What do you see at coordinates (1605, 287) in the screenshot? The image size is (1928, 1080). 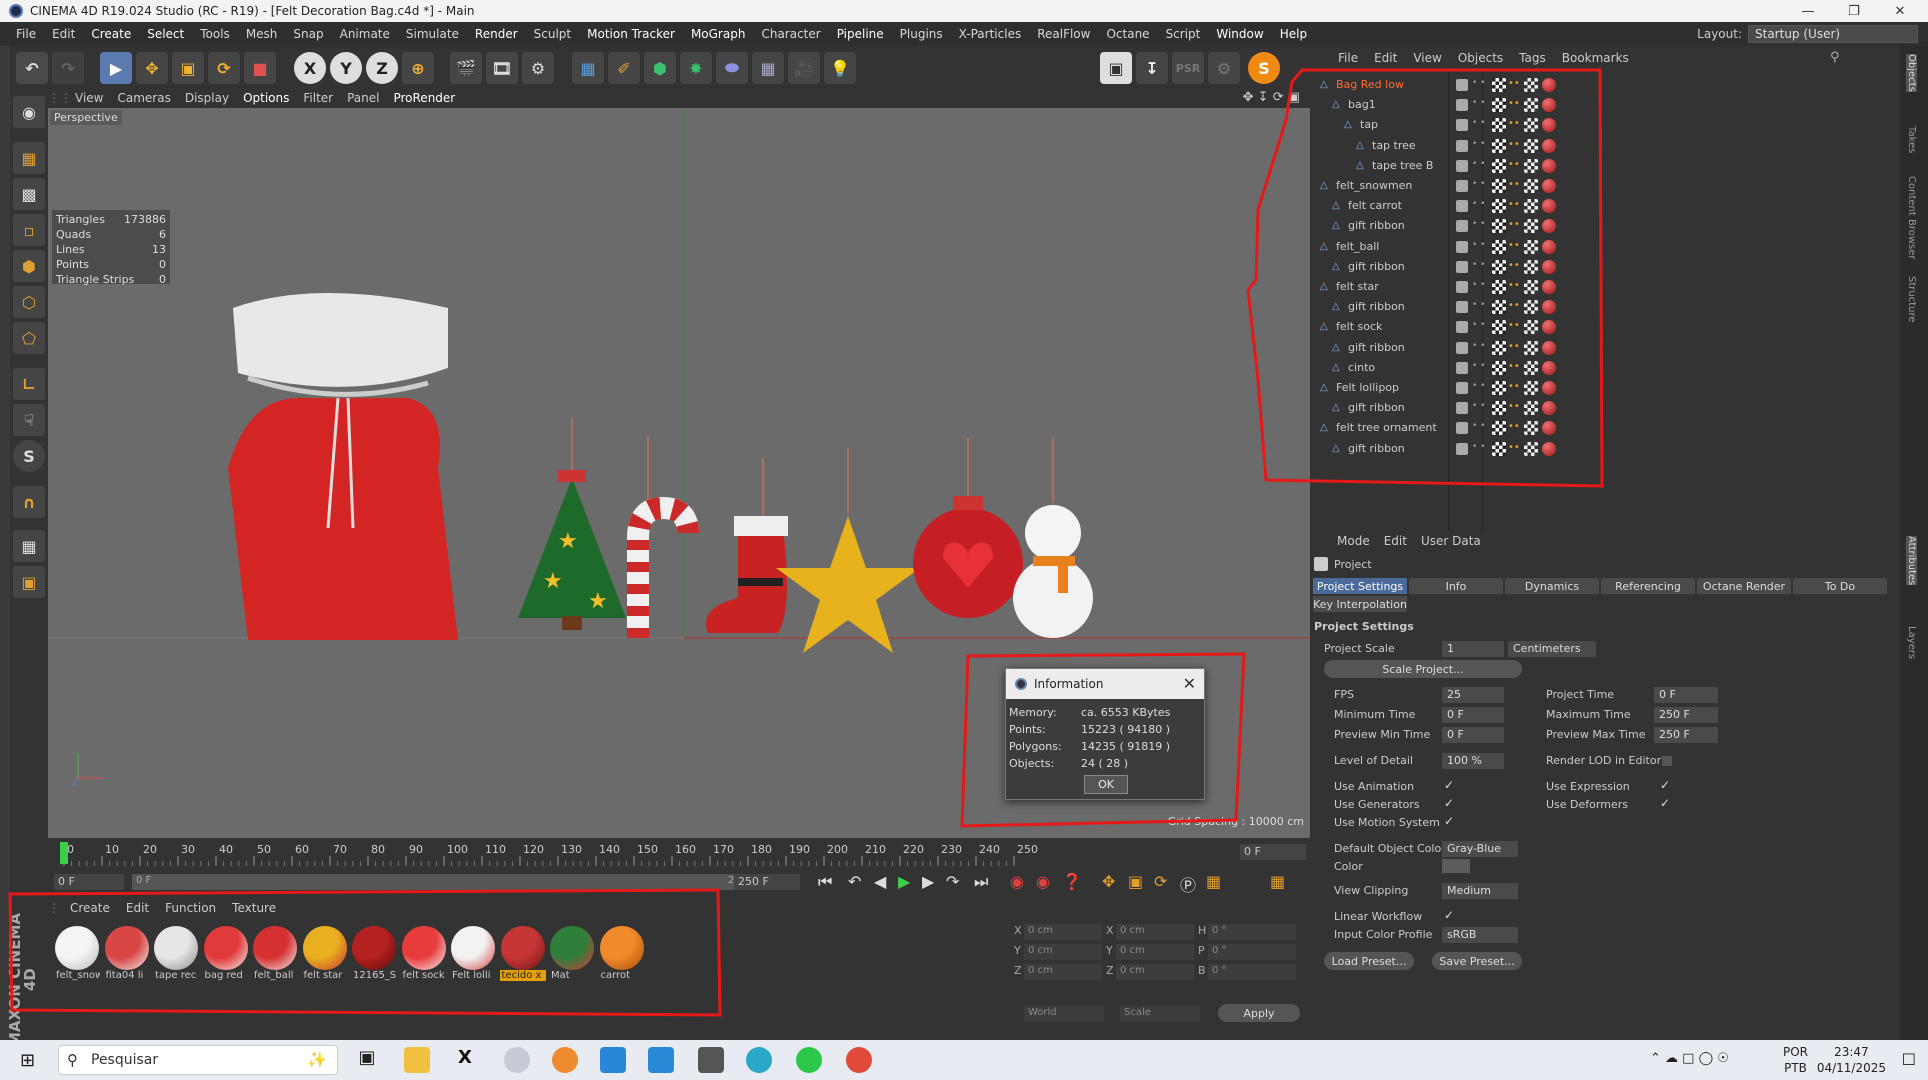 I see `object-row: △ felt star • • ••` at bounding box center [1605, 287].